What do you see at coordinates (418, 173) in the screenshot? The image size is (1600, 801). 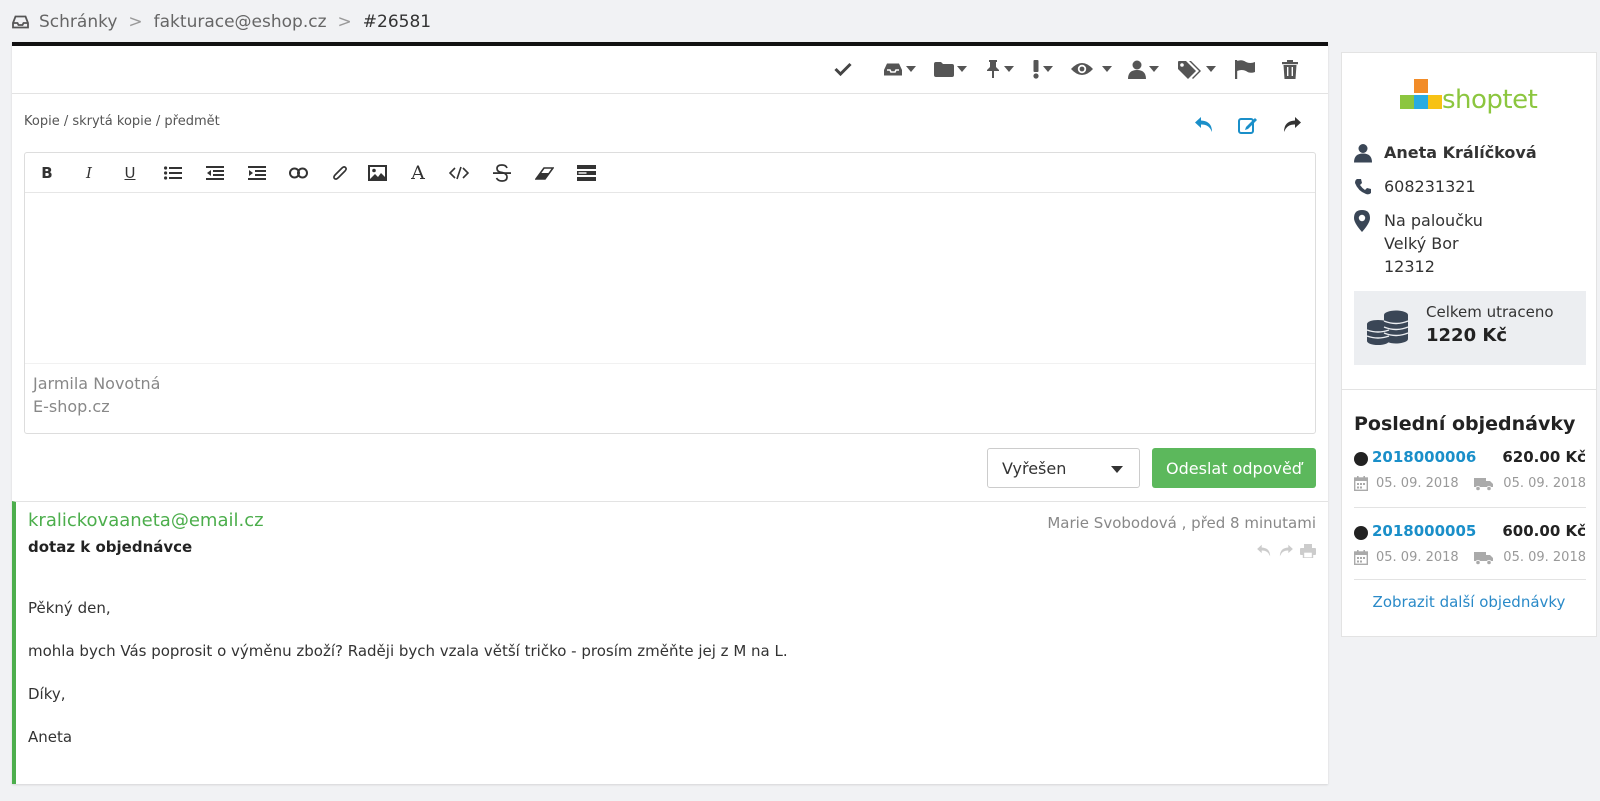 I see `font-button: A` at bounding box center [418, 173].